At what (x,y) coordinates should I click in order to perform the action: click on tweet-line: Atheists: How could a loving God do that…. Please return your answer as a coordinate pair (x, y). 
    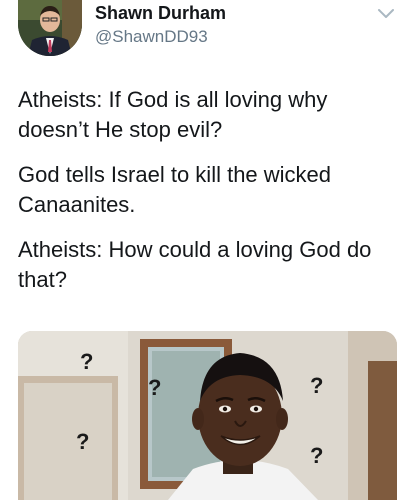
    Looking at the image, I should click on (195, 264).